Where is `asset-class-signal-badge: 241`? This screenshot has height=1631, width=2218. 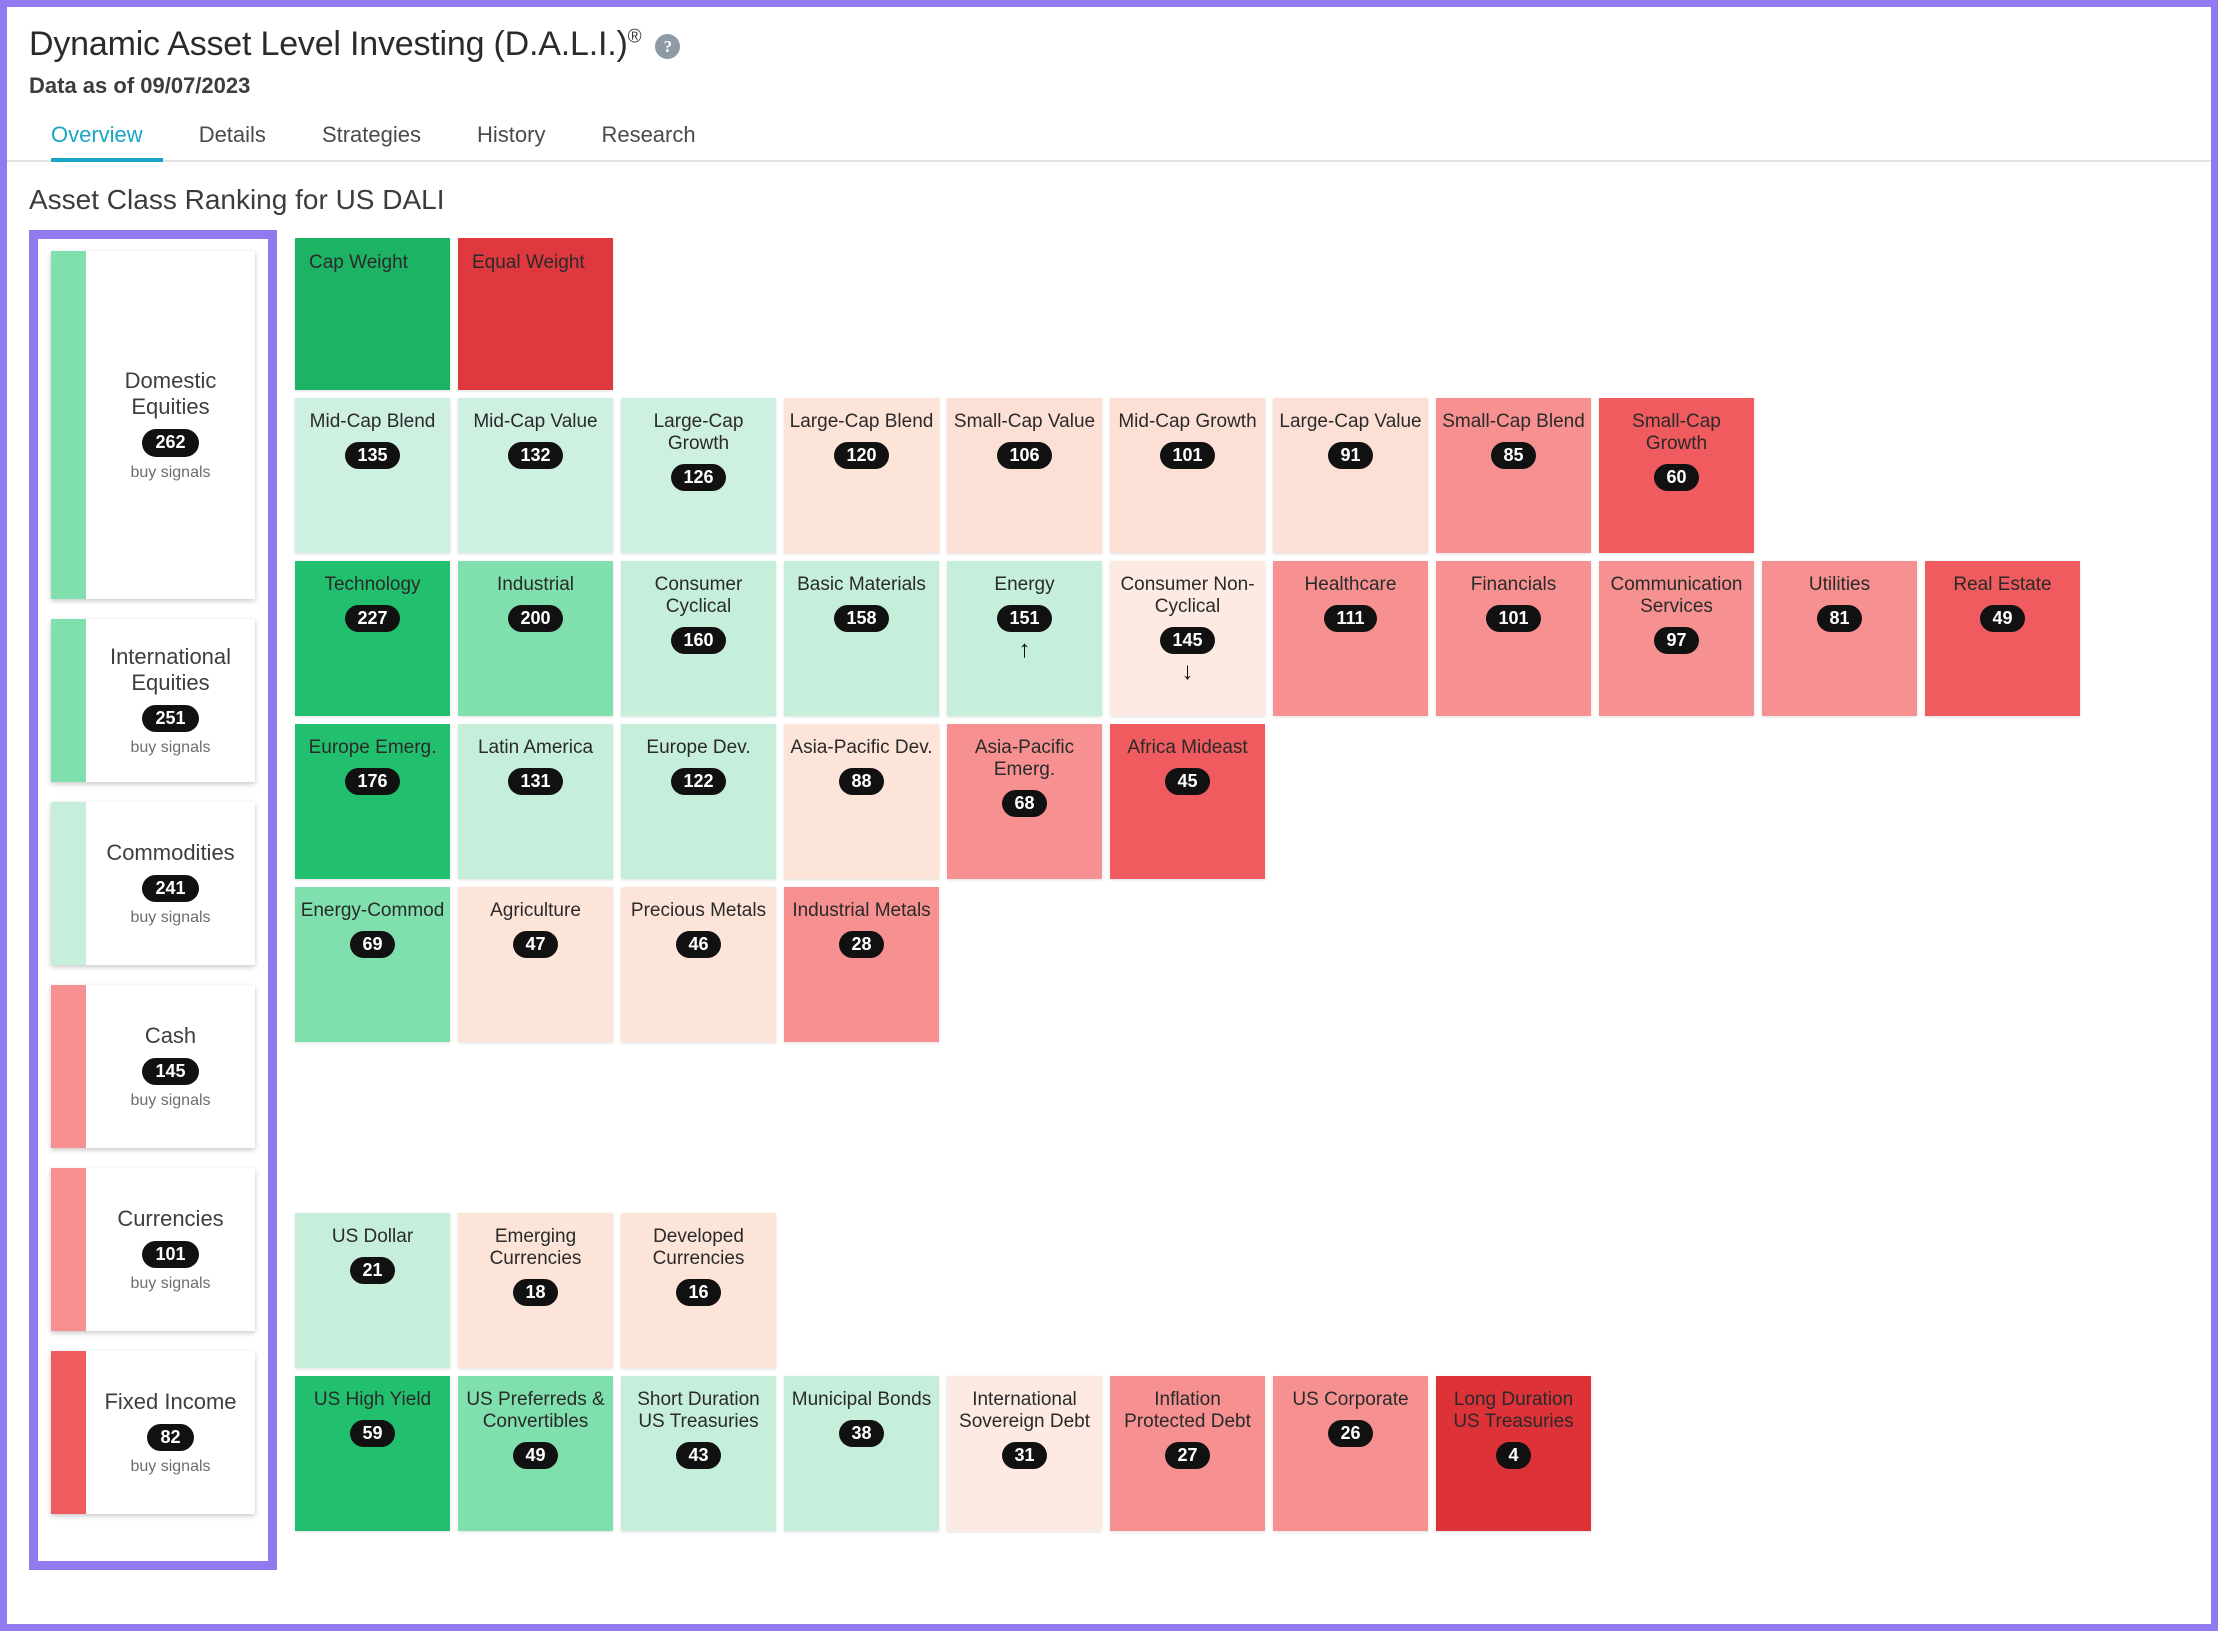 asset-class-signal-badge: 241 is located at coordinates (170, 888).